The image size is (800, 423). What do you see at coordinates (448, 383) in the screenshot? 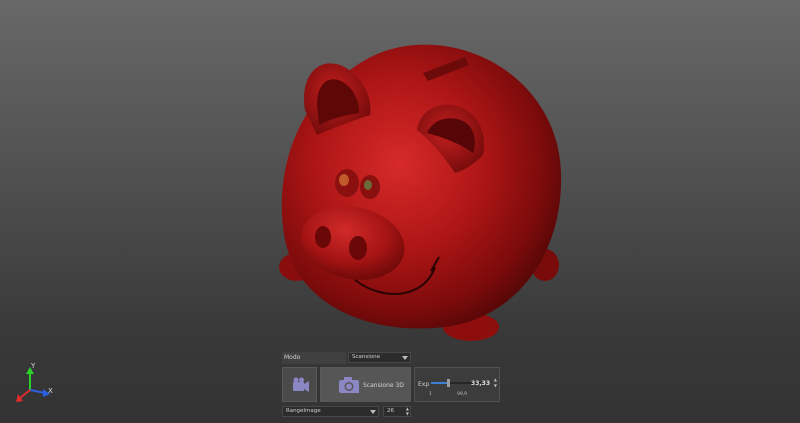
I see `exp-slider-handle` at bounding box center [448, 383].